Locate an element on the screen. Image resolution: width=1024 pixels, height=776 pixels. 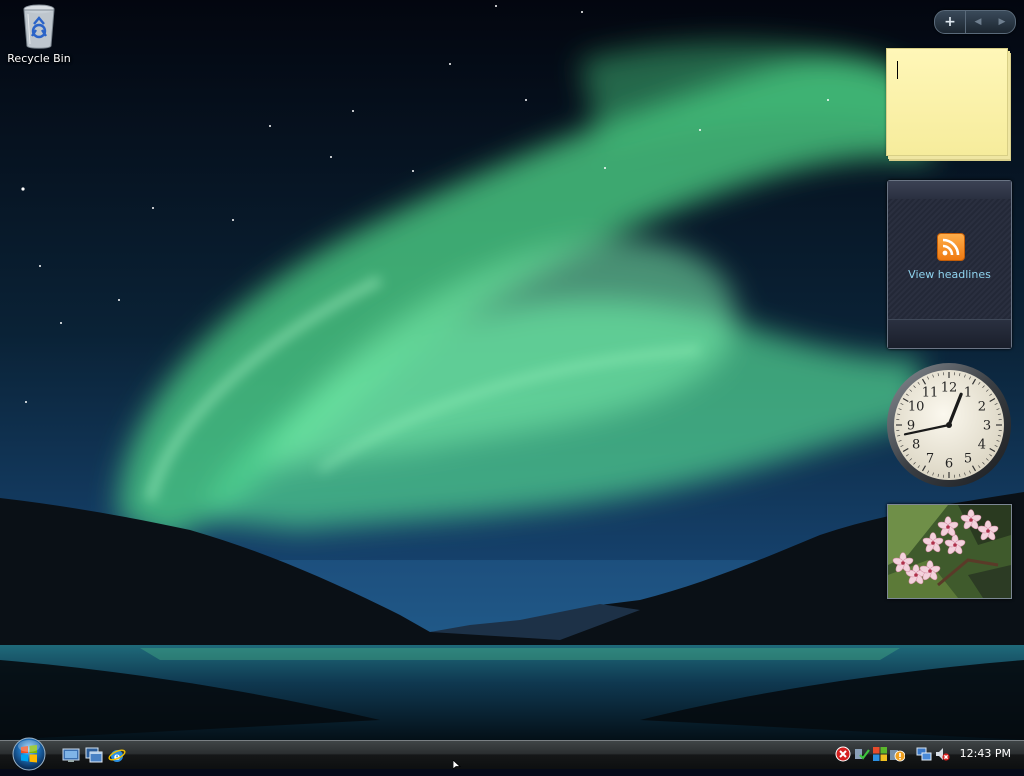
note-paper is located at coordinates (947, 102).